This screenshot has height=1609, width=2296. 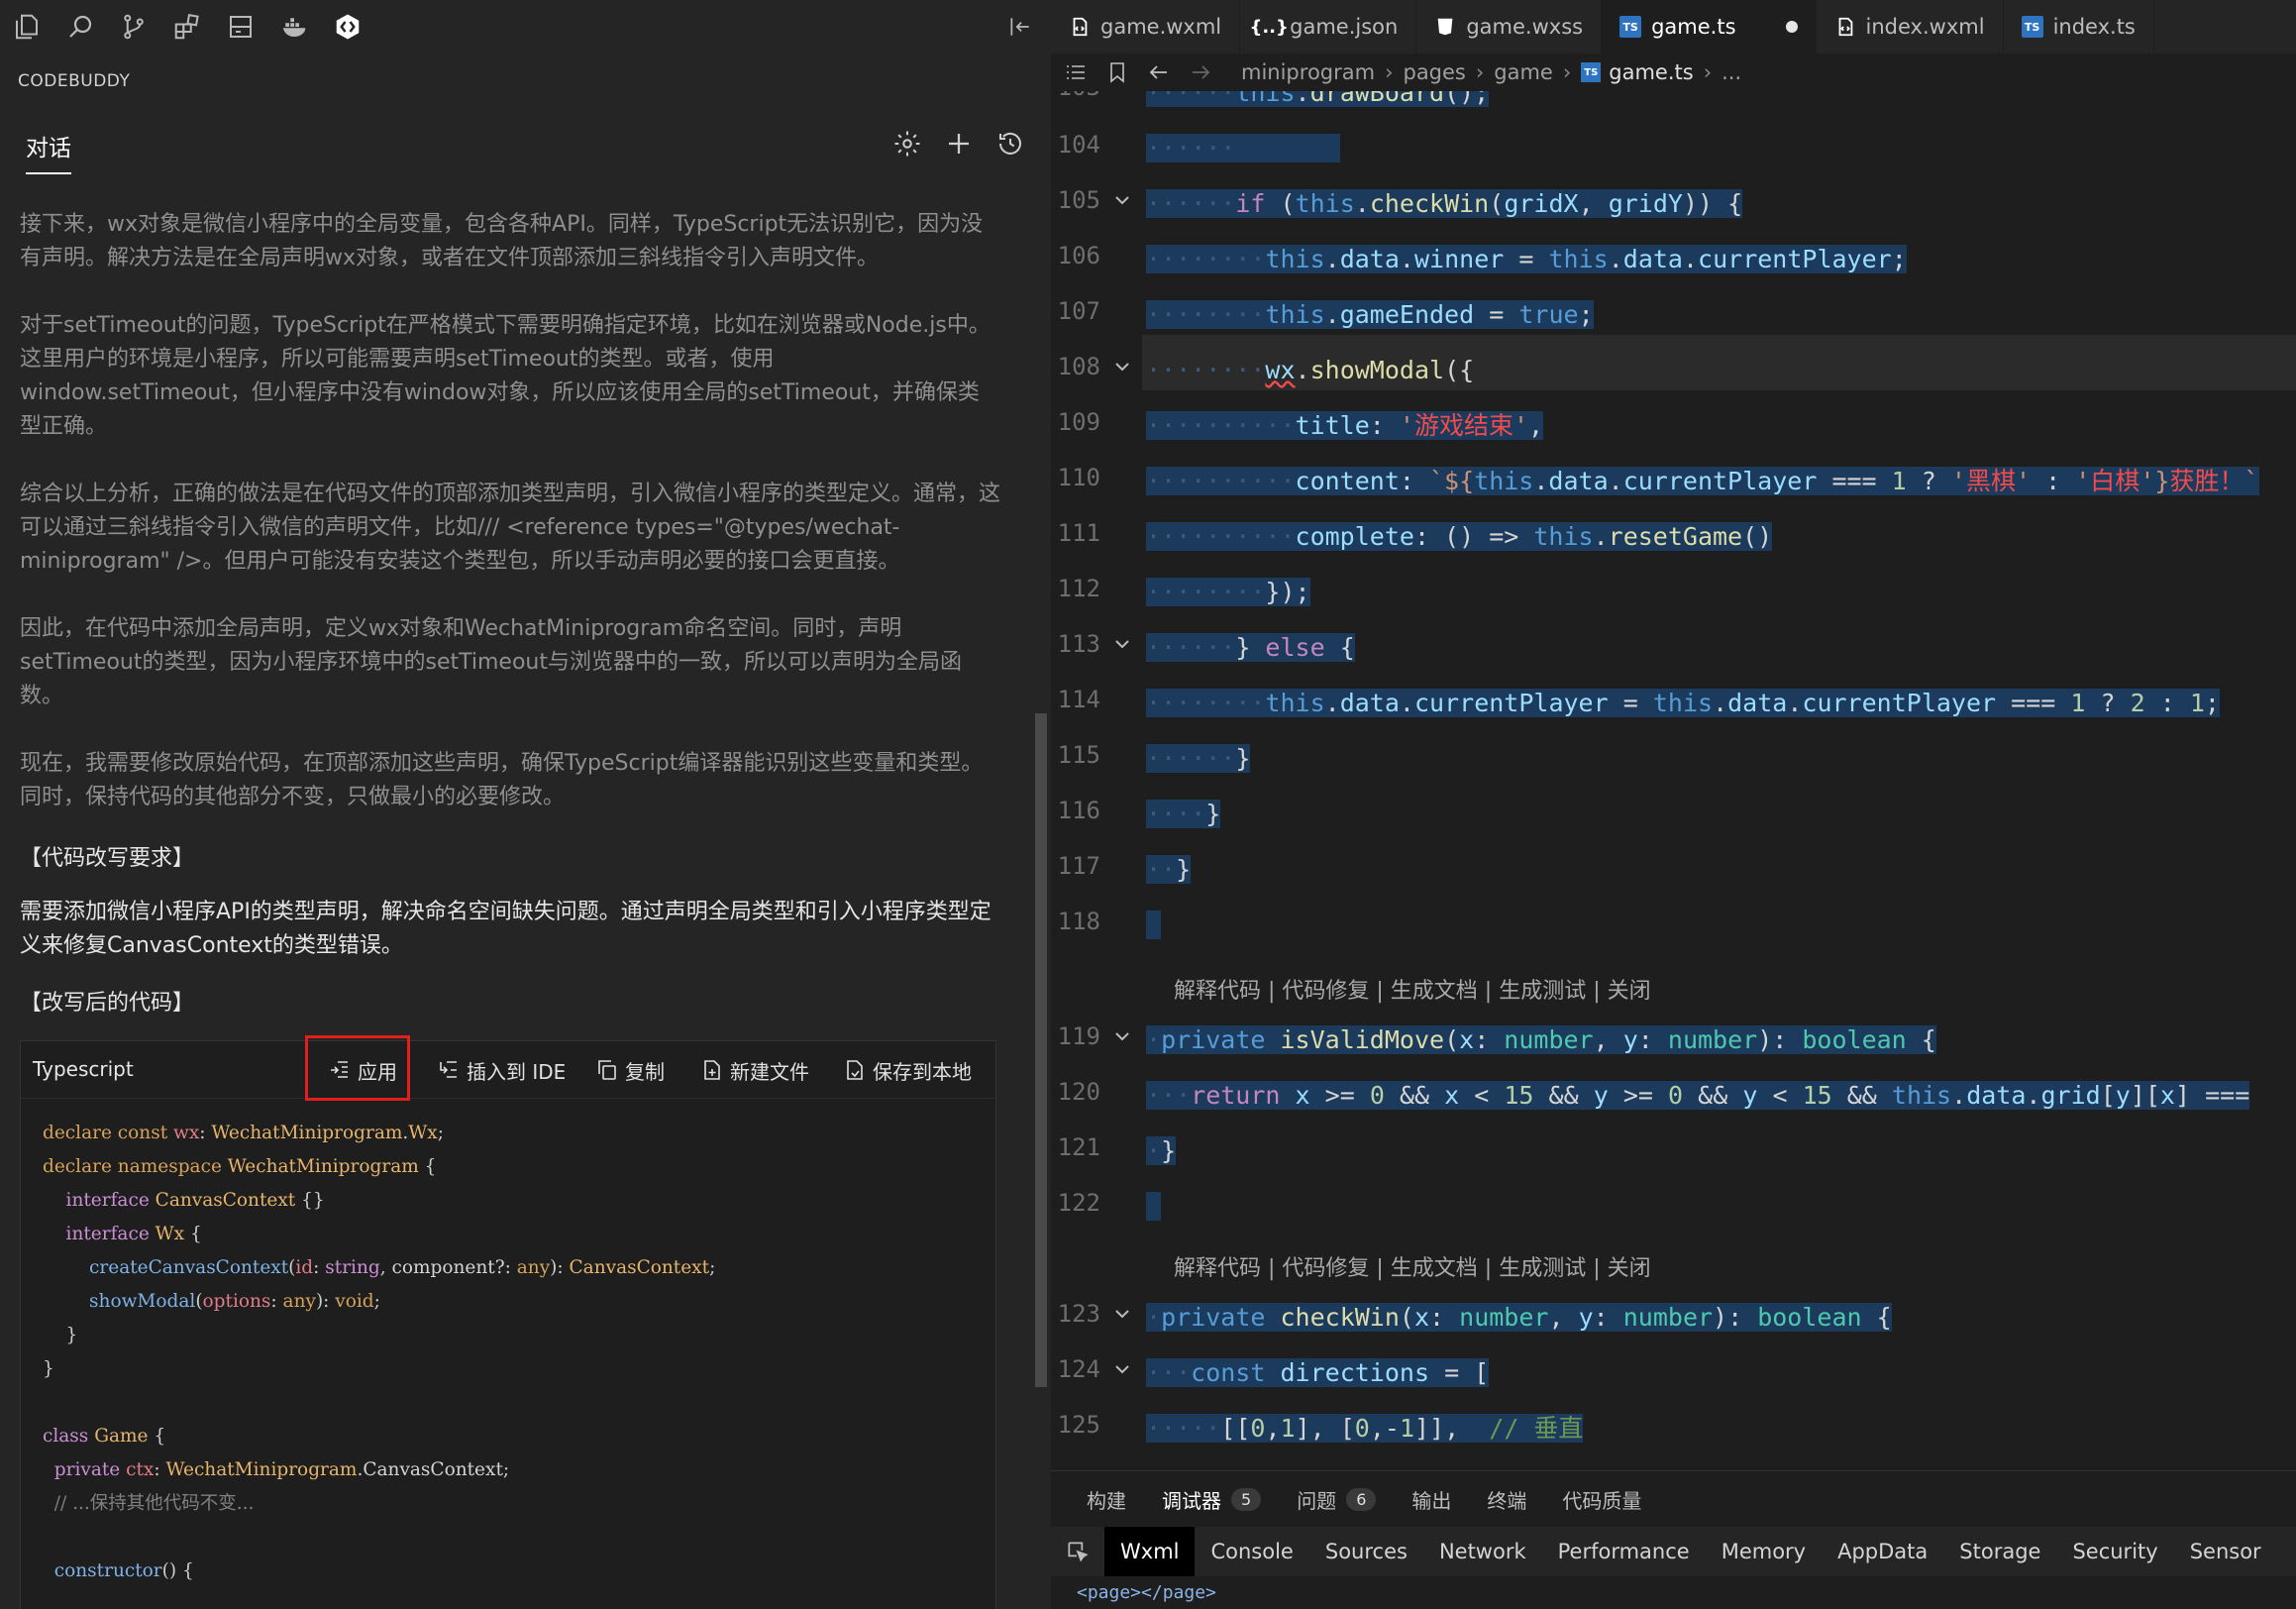 What do you see at coordinates (1482, 1551) in the screenshot?
I see `devtools-tab-network: Network` at bounding box center [1482, 1551].